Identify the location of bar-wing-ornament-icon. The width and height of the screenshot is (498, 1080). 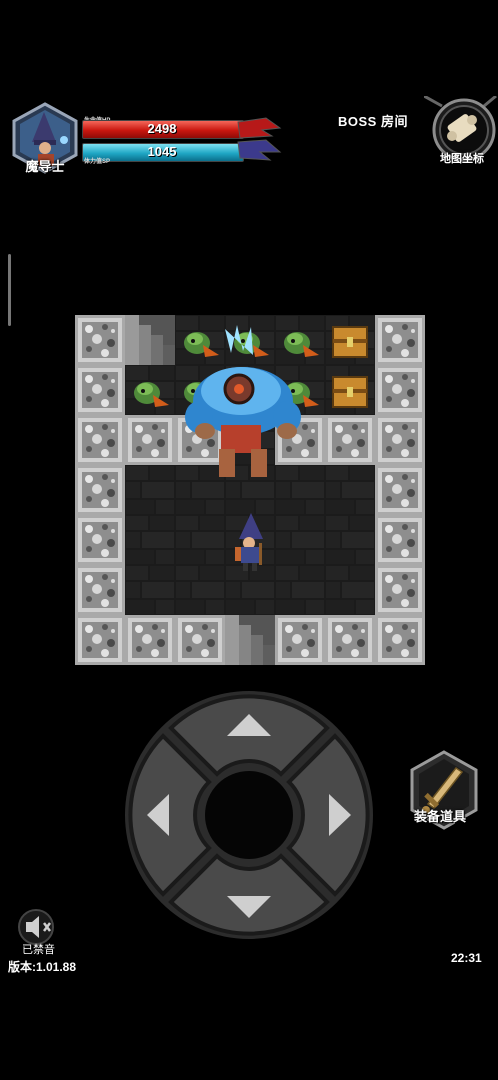
(259, 139).